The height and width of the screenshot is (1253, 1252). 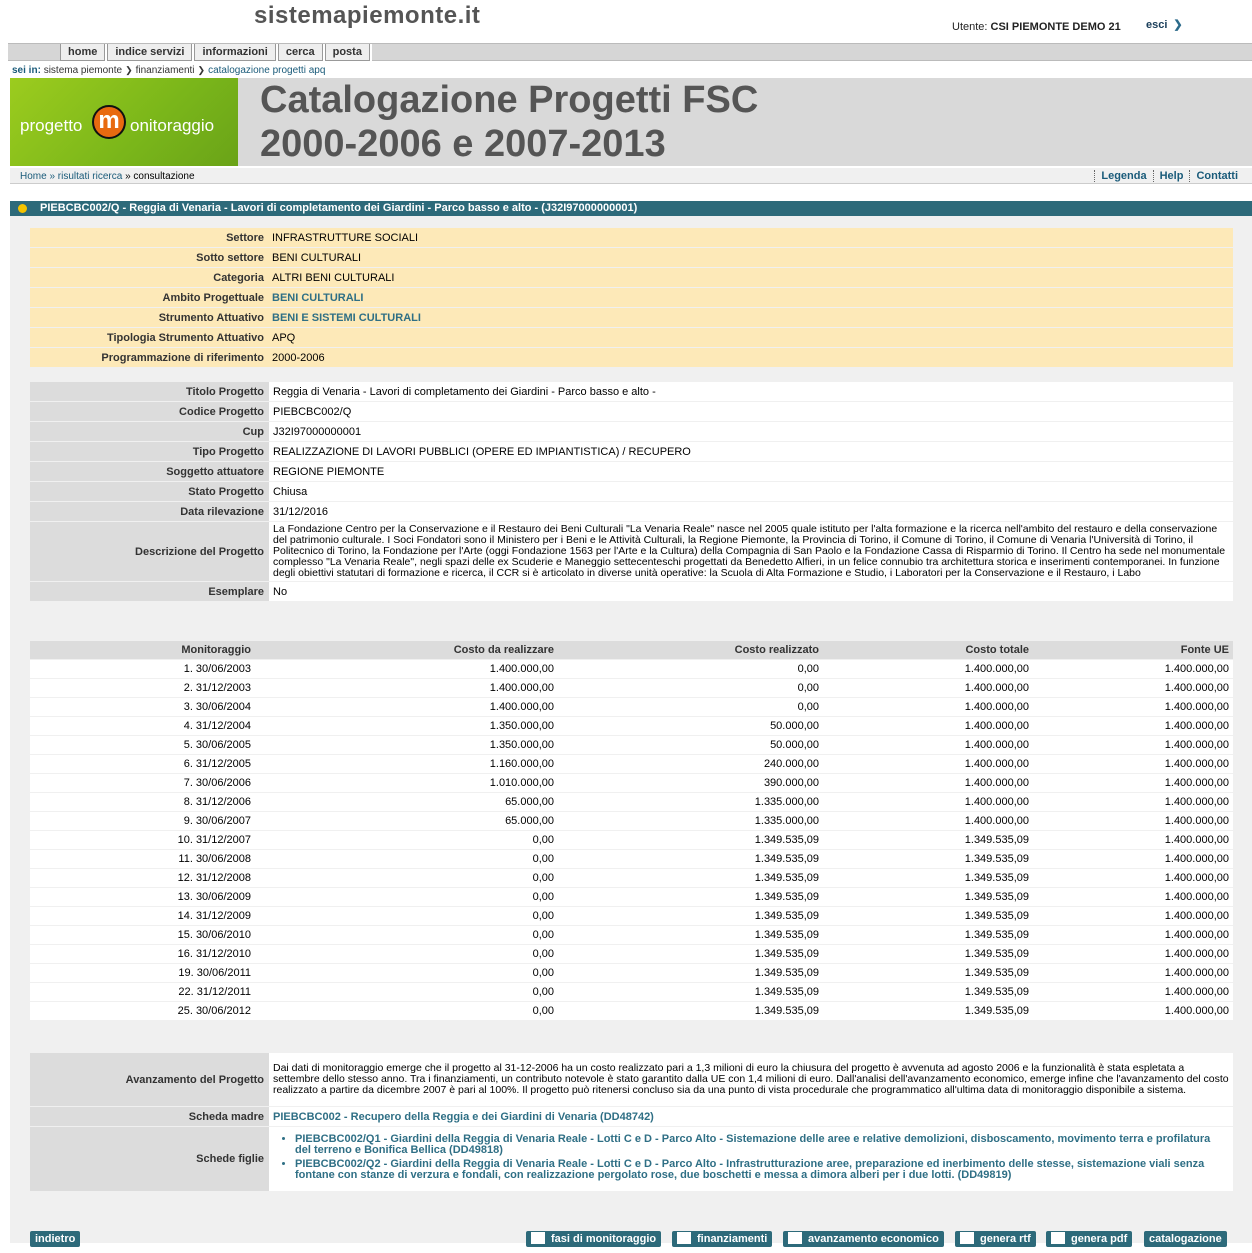 I want to click on crumb-finanziamenti: finanziamenti, so click(x=165, y=70).